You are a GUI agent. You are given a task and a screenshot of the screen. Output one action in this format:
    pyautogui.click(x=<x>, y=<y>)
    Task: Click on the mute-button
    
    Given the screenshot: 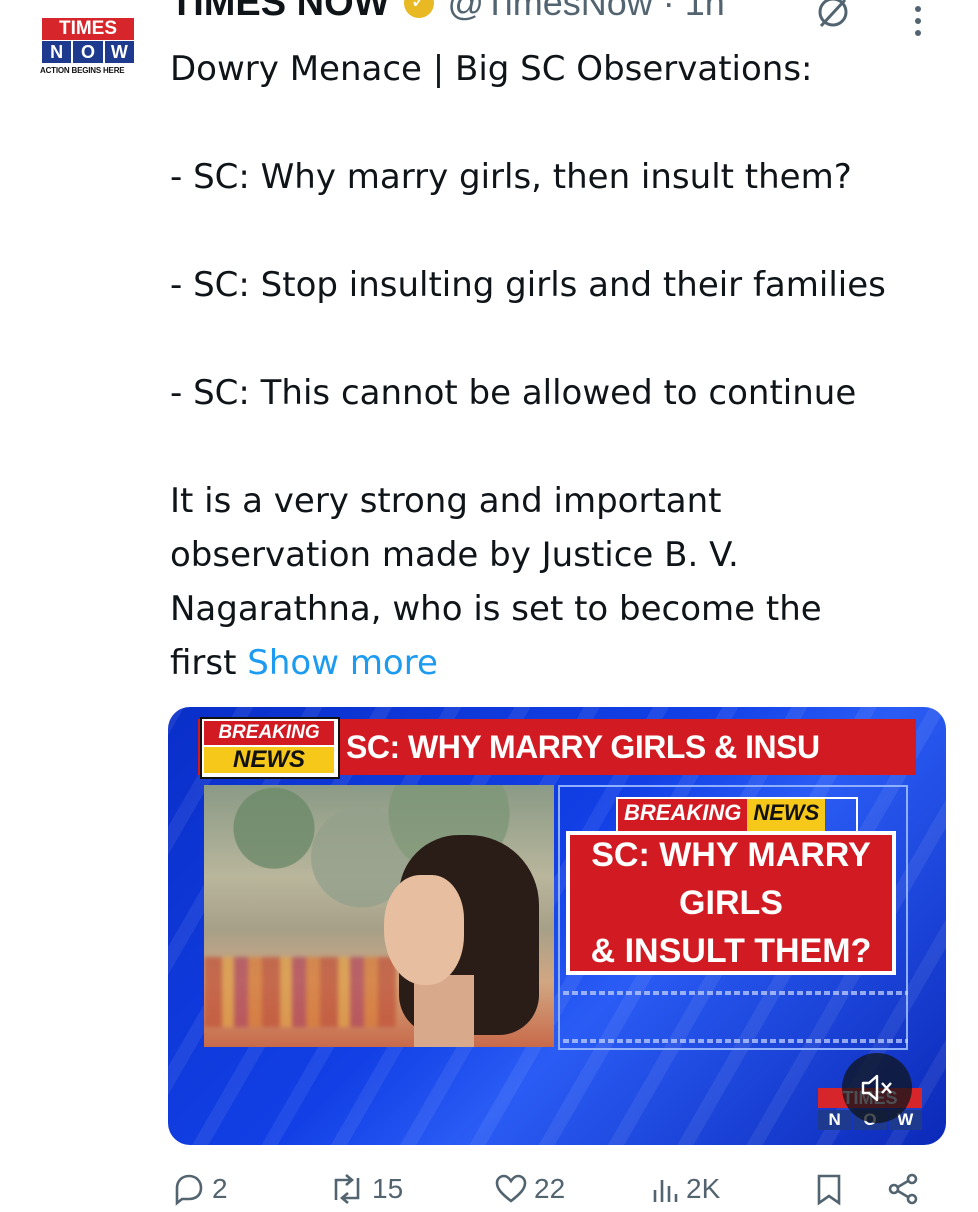 What is the action you would take?
    pyautogui.click(x=877, y=1088)
    